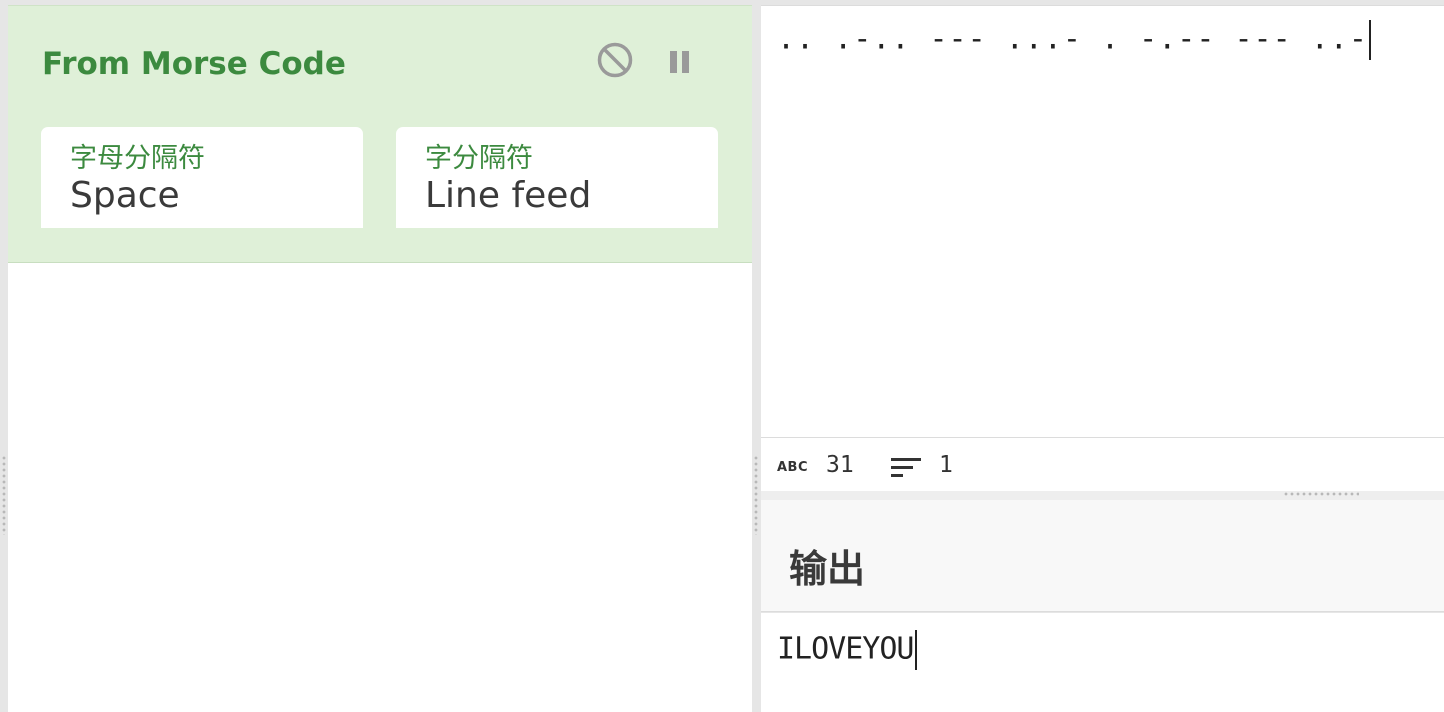  Describe the element at coordinates (1102, 662) in the screenshot. I see `output-editor: ILOVEYOU` at that location.